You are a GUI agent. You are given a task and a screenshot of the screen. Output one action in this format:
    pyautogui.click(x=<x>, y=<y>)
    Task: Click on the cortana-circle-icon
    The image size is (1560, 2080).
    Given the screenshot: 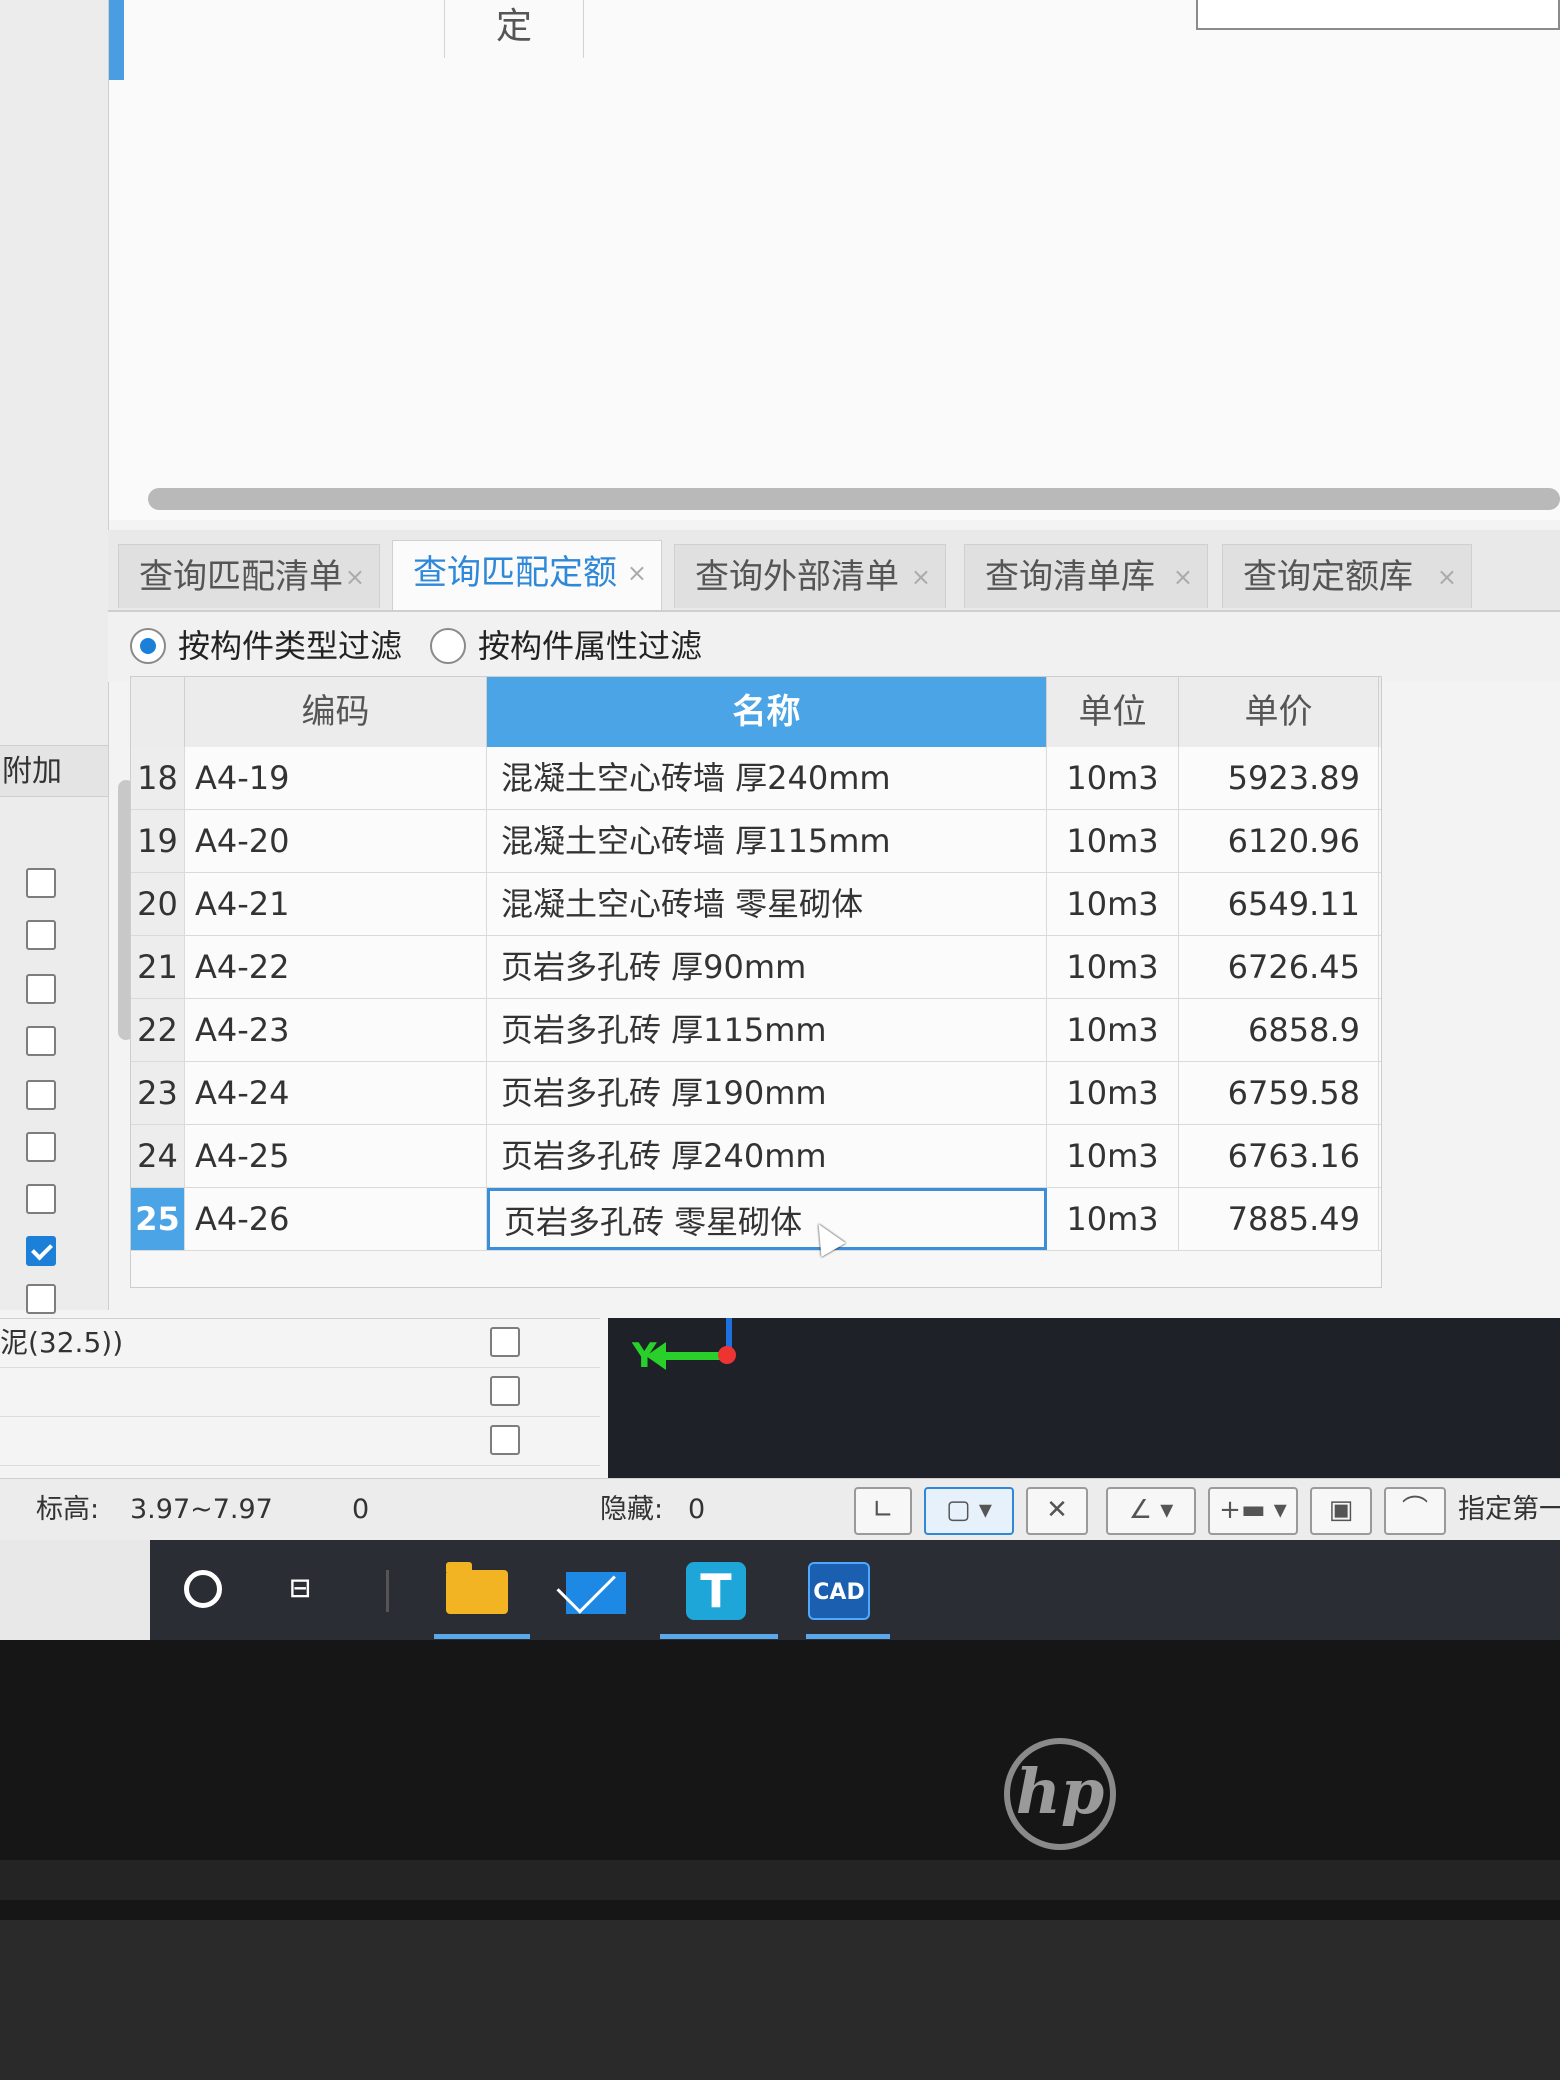 What is the action you would take?
    pyautogui.click(x=203, y=1589)
    